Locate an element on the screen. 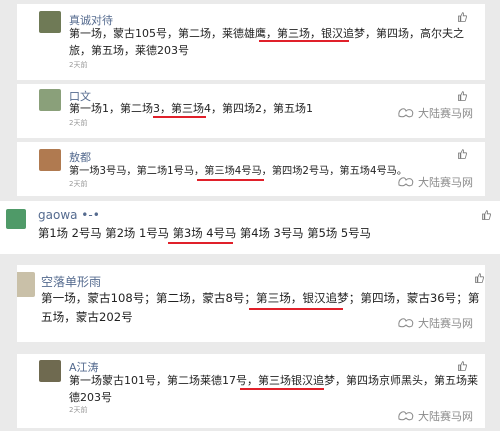 The image size is (500, 431). comment-card: 口文 第一场1，第二场3，第三场4，第四场2，第五场1 2天前 大陆赛马网 is located at coordinates (251, 111).